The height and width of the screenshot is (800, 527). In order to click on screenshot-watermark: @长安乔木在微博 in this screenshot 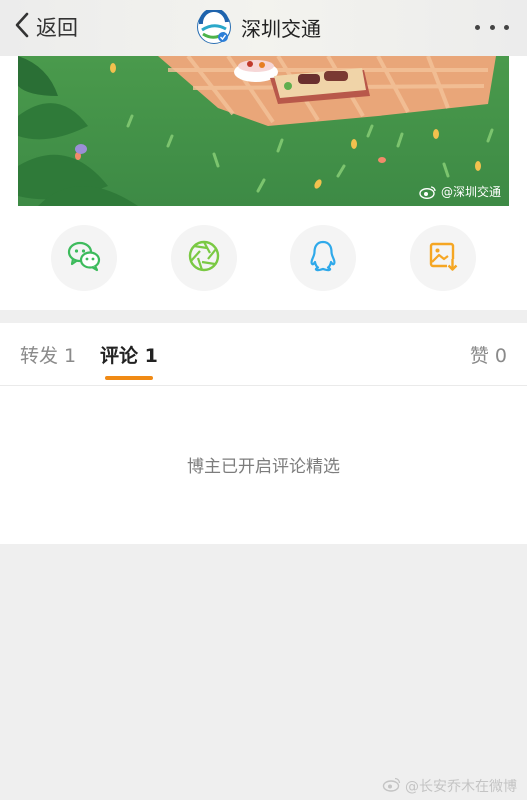, I will do `click(449, 786)`.